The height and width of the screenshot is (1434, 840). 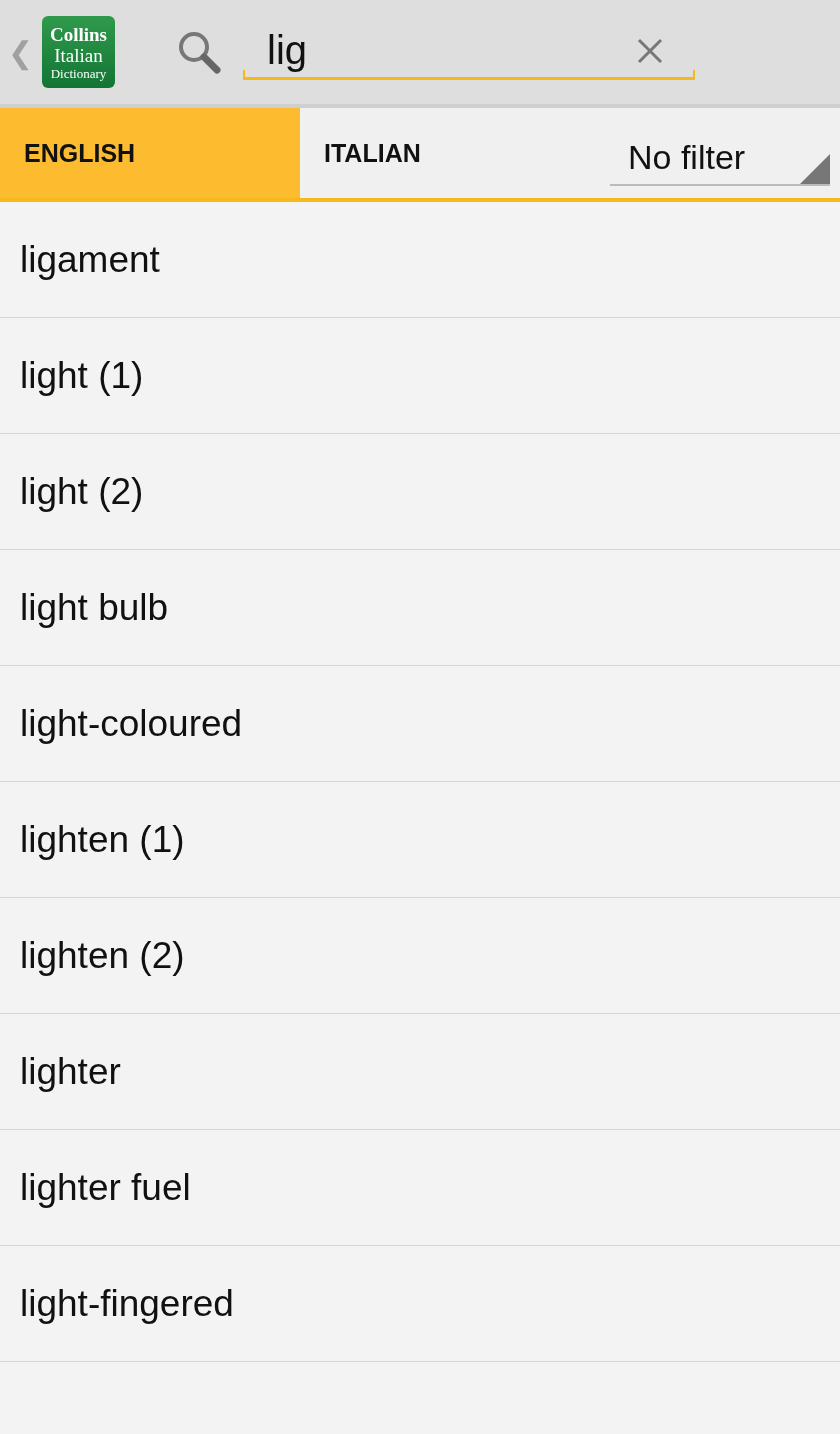 What do you see at coordinates (420, 376) in the screenshot?
I see `result-item: light (1)` at bounding box center [420, 376].